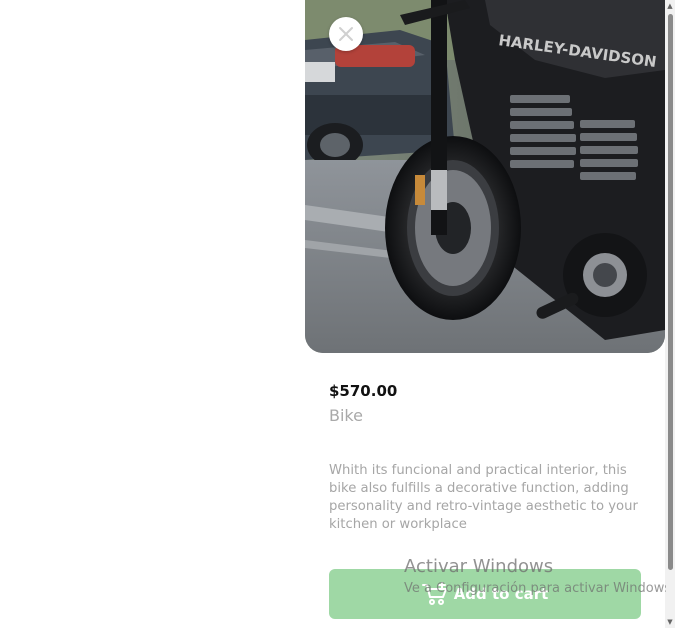  I want to click on add-to-cart-label: Add to cart, so click(501, 594).